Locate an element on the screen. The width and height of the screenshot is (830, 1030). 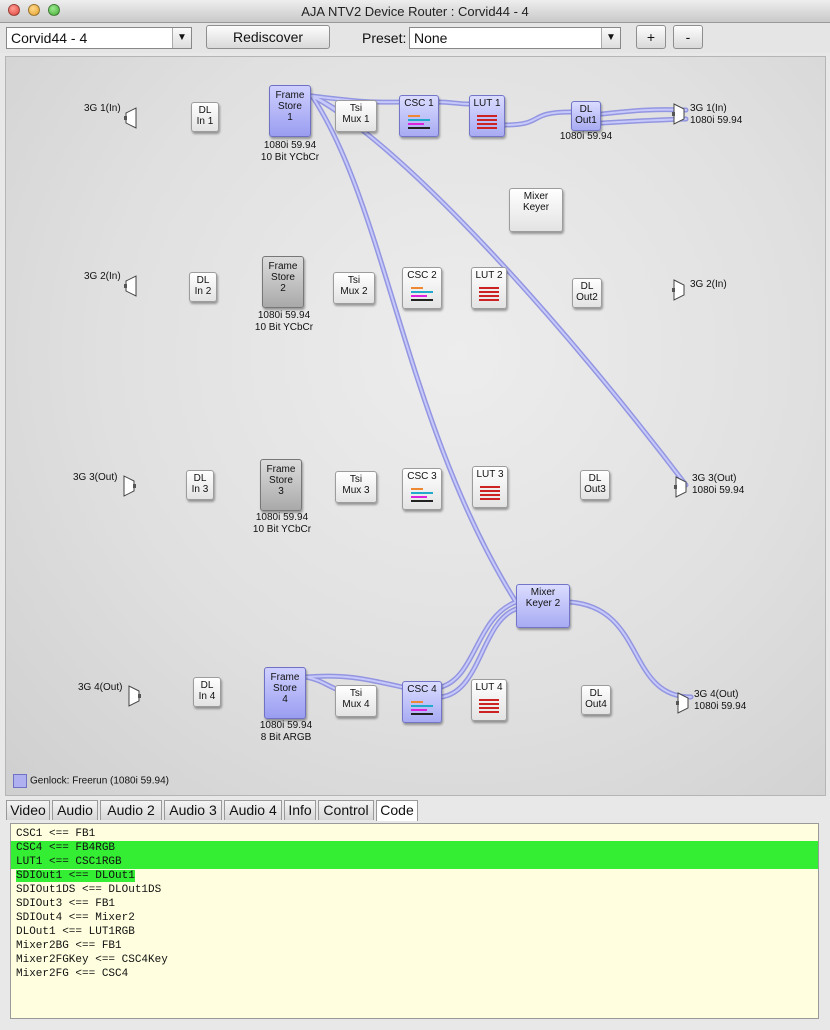
tsi-mux-3-label: Tsi Mux 3 is located at coordinates (356, 485).